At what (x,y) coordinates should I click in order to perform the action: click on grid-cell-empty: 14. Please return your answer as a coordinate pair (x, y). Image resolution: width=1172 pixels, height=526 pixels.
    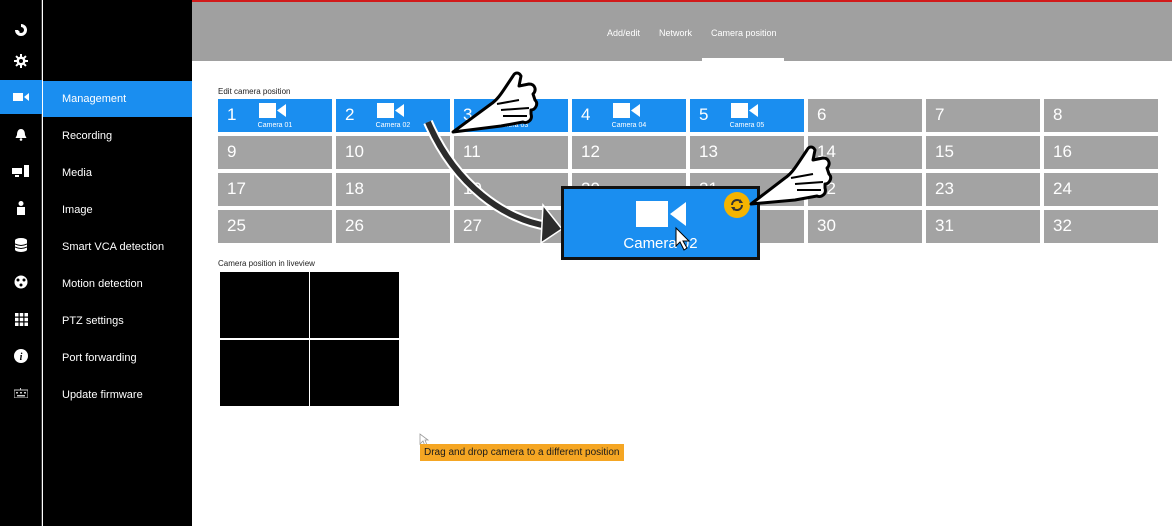
    Looking at the image, I should click on (865, 152).